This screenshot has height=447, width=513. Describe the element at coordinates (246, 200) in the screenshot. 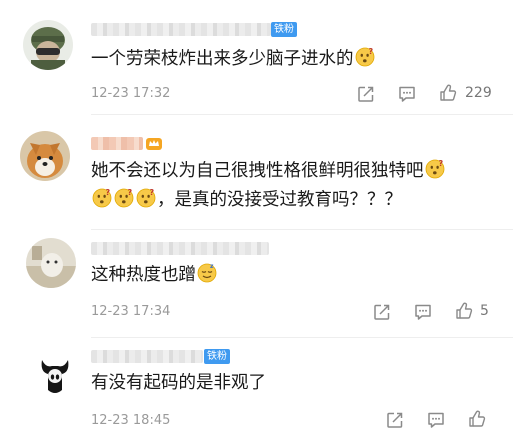

I see `comment-text-line2: ，是真的没接受过教育吗？？？` at that location.